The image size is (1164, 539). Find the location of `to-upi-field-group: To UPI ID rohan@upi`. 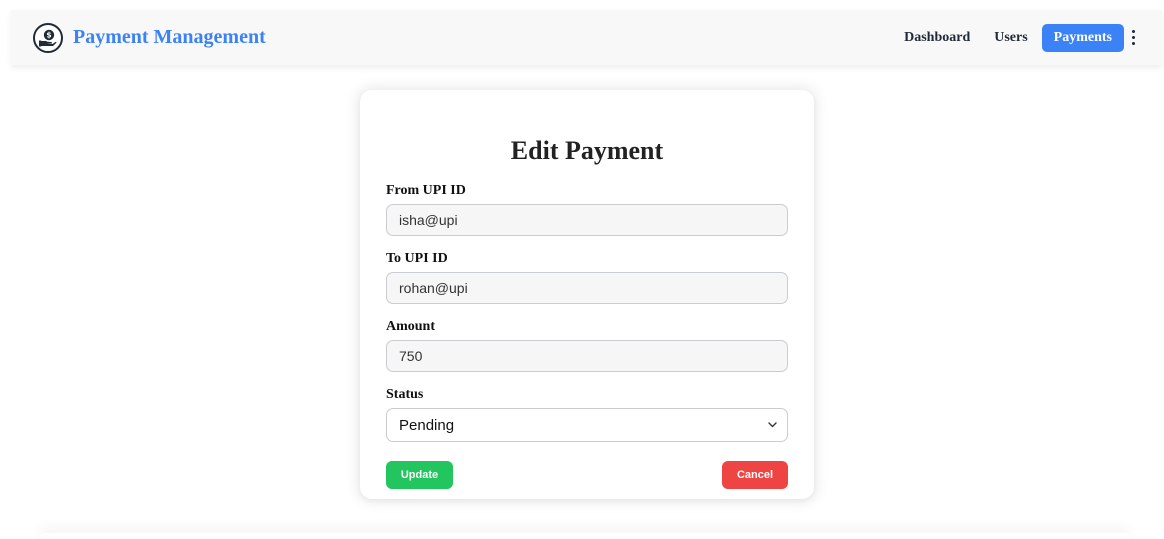

to-upi-field-group: To UPI ID rohan@upi is located at coordinates (587, 277).